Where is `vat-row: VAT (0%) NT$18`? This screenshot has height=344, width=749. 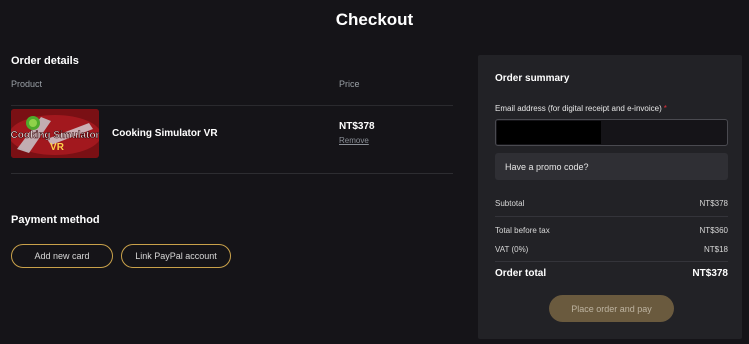
vat-row: VAT (0%) NT$18 is located at coordinates (611, 249).